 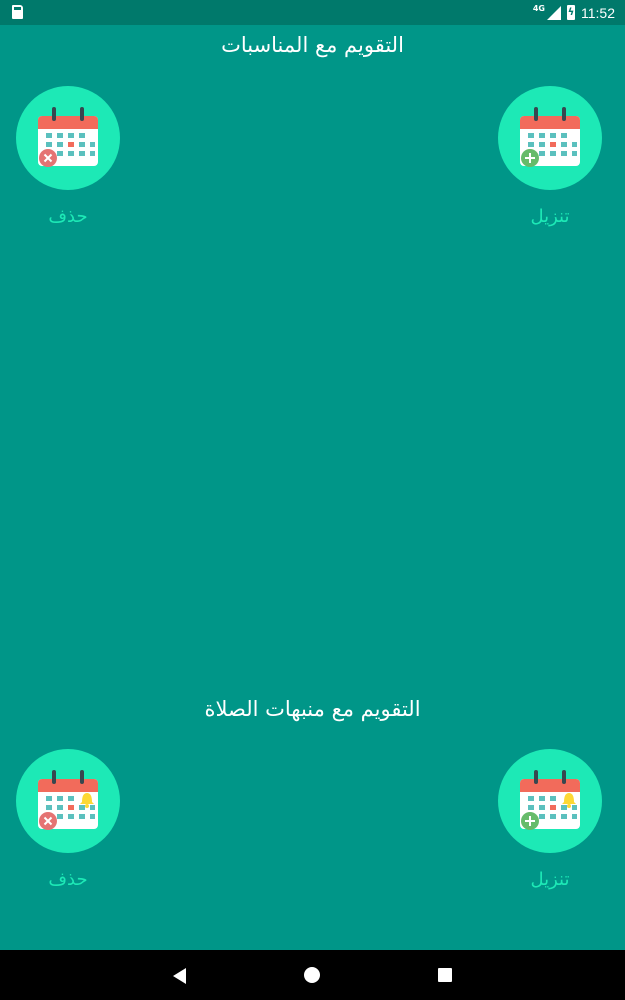 What do you see at coordinates (571, 12) in the screenshot?
I see `battery-charging-icon: ϟ` at bounding box center [571, 12].